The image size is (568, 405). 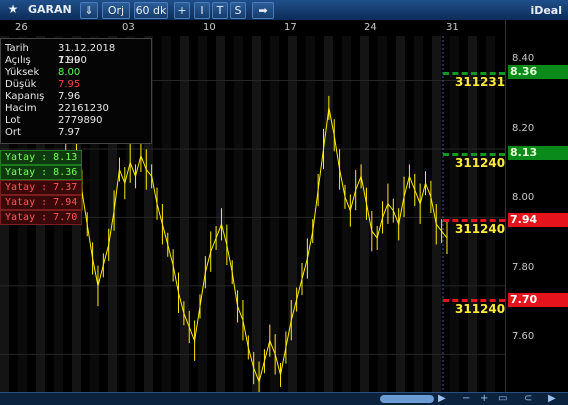 What do you see at coordinates (80, 120) in the screenshot?
I see `info-value: 2779890` at bounding box center [80, 120].